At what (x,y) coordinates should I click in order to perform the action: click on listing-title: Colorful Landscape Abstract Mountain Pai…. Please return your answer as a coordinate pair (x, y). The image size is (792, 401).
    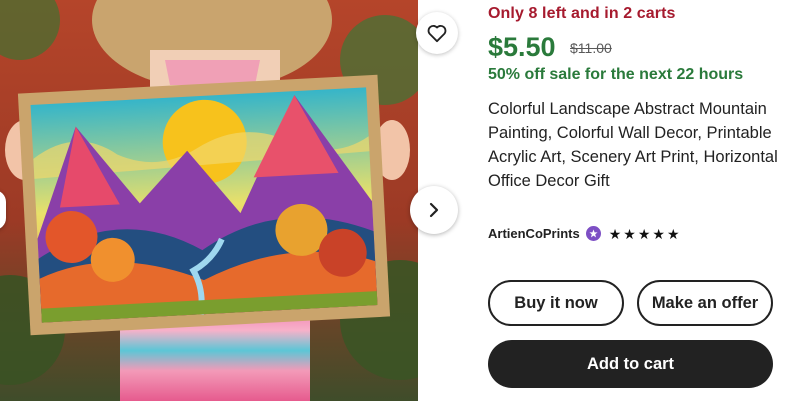
    Looking at the image, I should click on (633, 145).